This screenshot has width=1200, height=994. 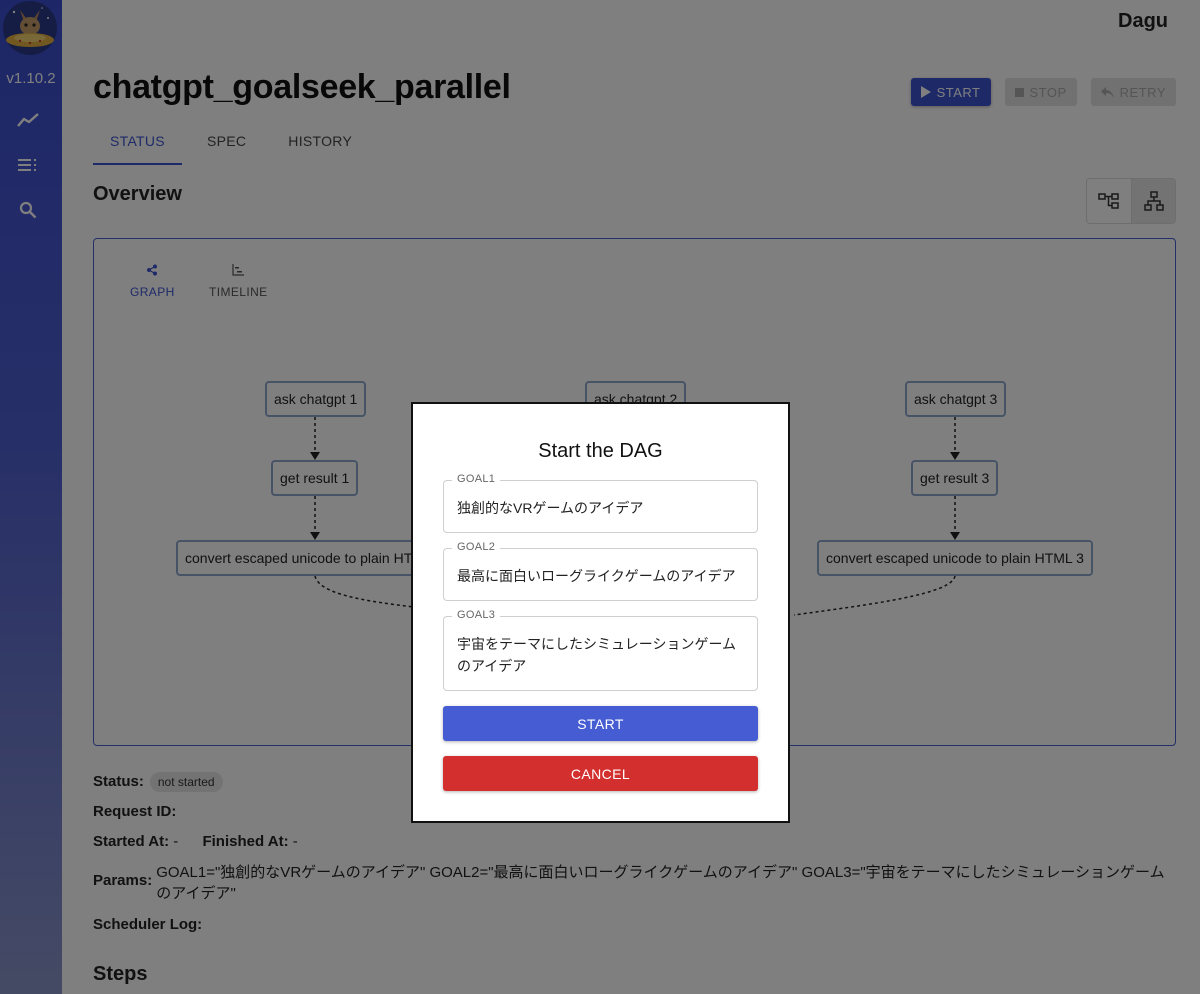 What do you see at coordinates (600, 773) in the screenshot?
I see `dialog-cancel-button: CANCEL` at bounding box center [600, 773].